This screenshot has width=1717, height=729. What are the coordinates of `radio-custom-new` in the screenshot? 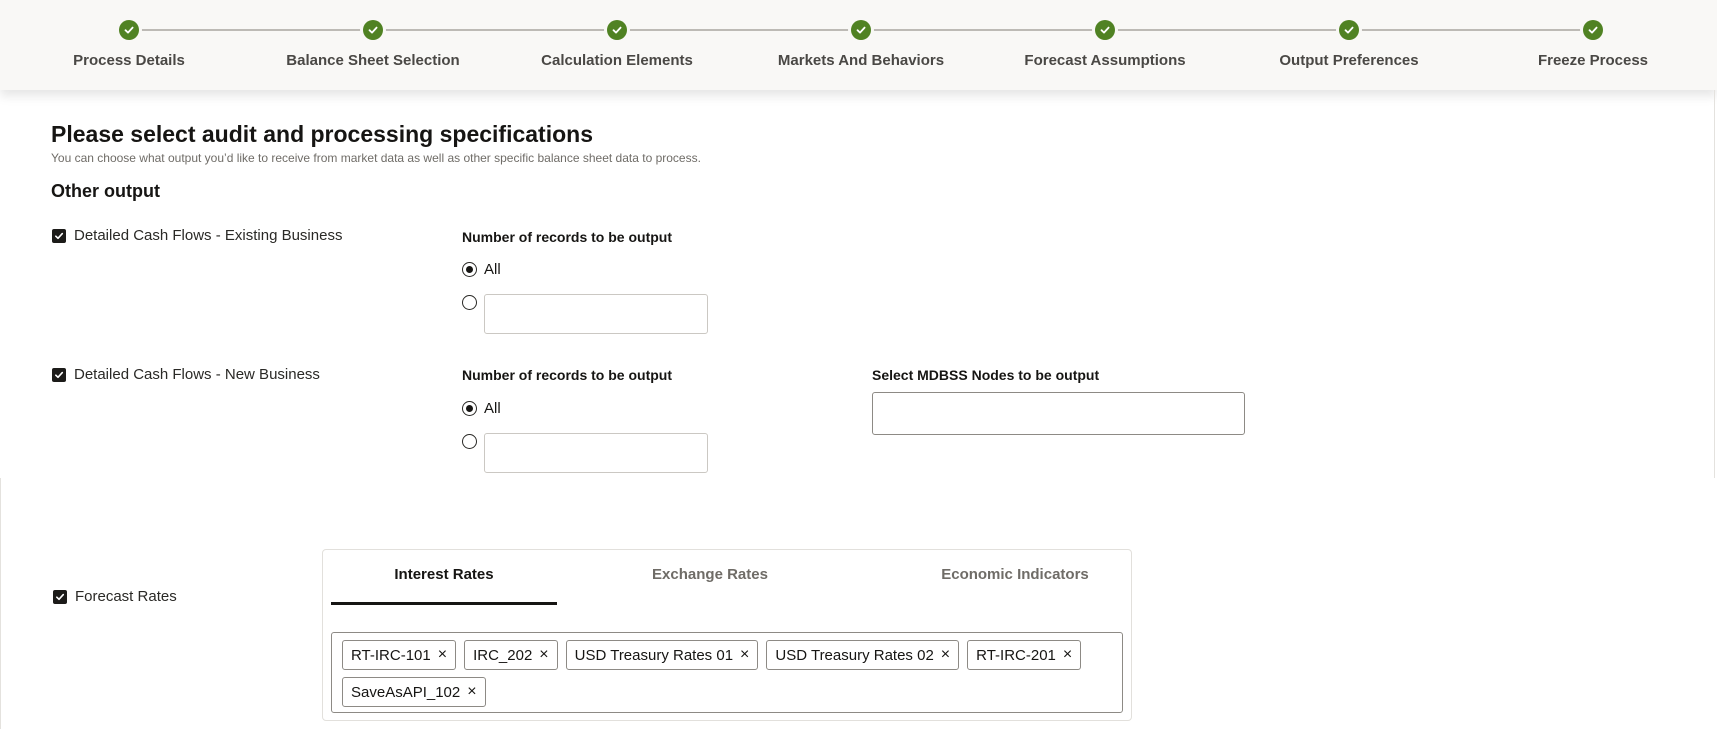 It's located at (469, 441).